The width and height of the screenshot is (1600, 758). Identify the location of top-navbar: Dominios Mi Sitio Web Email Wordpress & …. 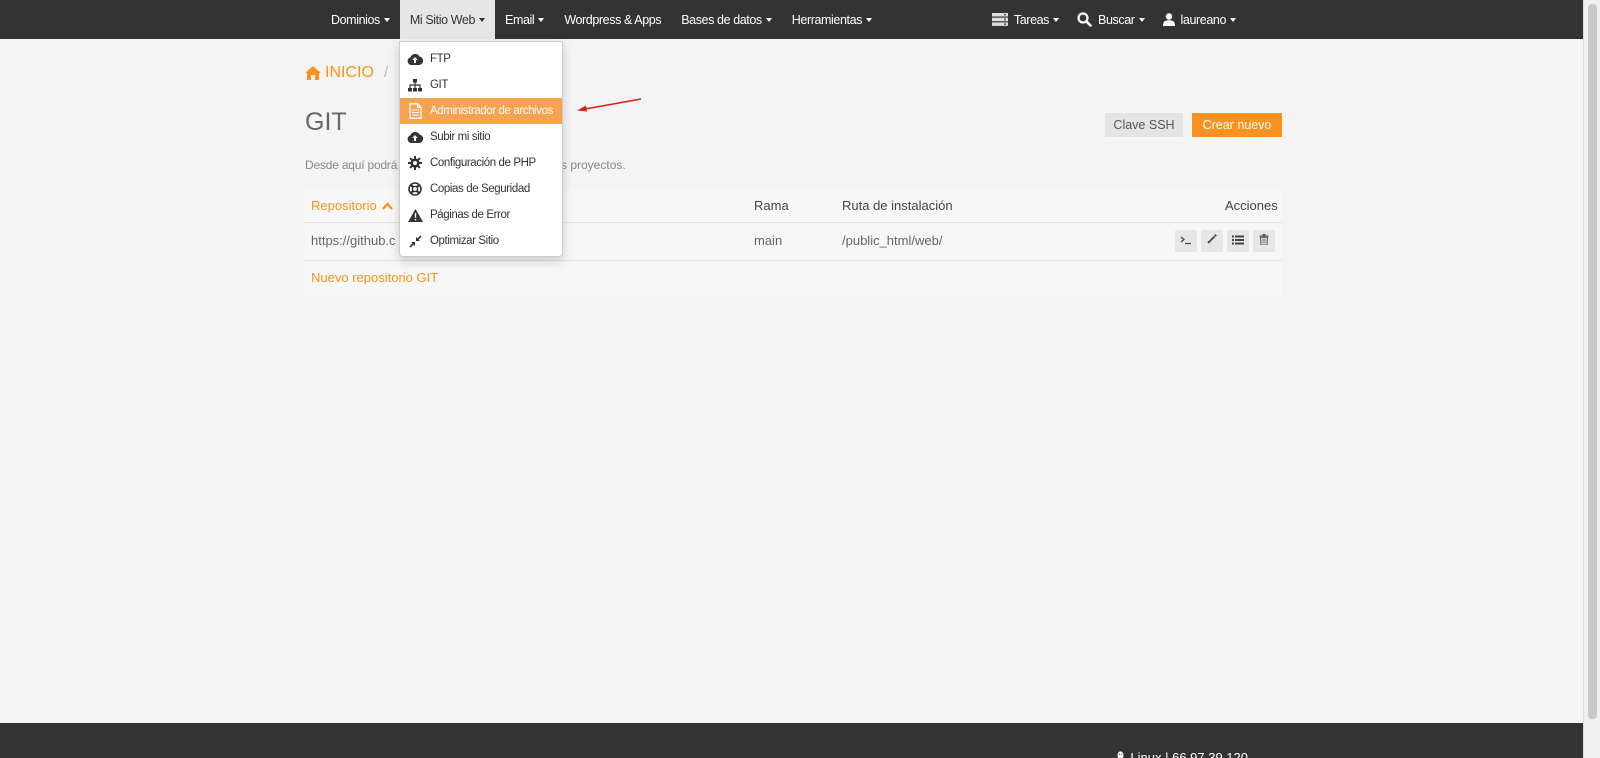
(791, 19).